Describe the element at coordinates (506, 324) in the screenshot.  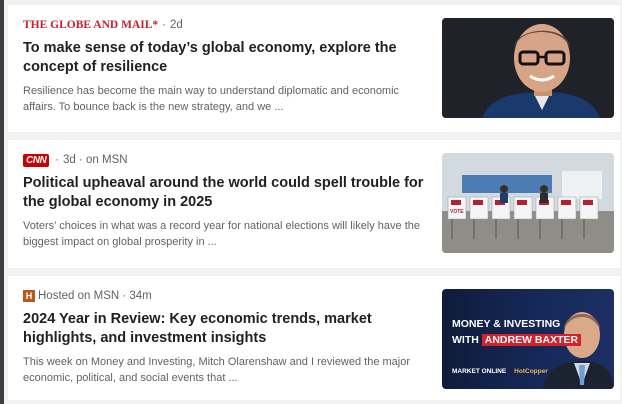
I see `show-title-line1: MONEY & INVESTING` at that location.